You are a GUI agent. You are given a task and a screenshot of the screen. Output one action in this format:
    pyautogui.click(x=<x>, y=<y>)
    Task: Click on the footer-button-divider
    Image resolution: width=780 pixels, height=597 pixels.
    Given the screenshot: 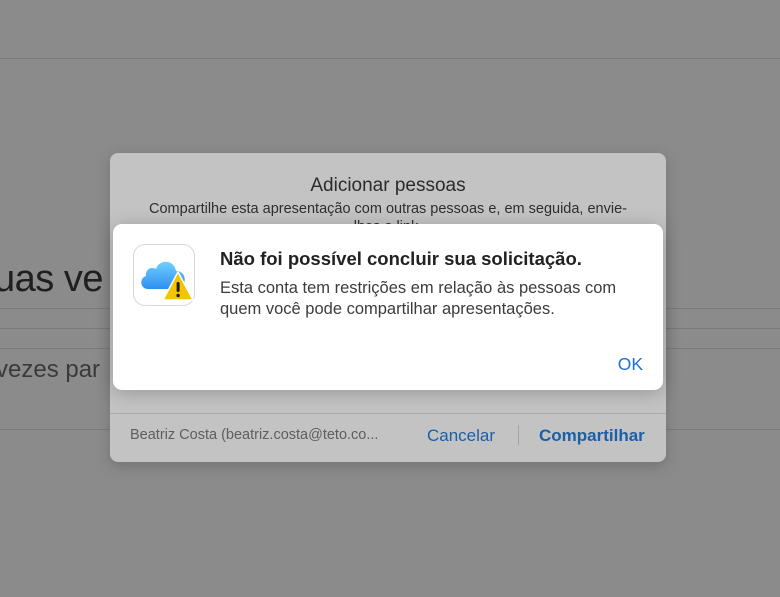 What is the action you would take?
    pyautogui.click(x=518, y=435)
    